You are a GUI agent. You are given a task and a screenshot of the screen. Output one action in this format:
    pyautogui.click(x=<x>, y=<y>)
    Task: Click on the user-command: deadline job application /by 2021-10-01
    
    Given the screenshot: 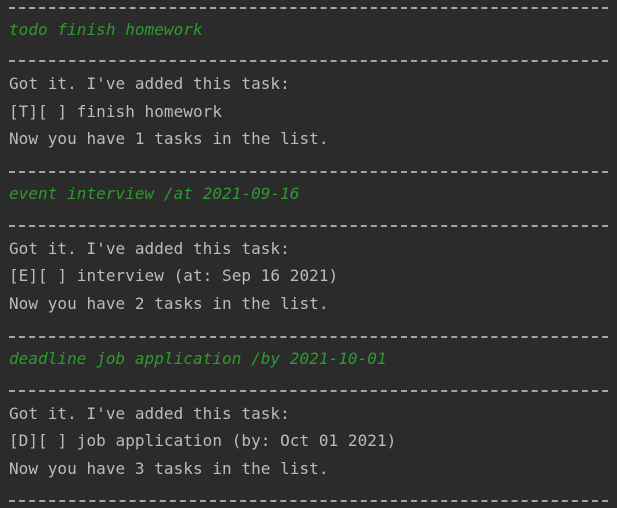 What is the action you would take?
    pyautogui.click(x=198, y=358)
    